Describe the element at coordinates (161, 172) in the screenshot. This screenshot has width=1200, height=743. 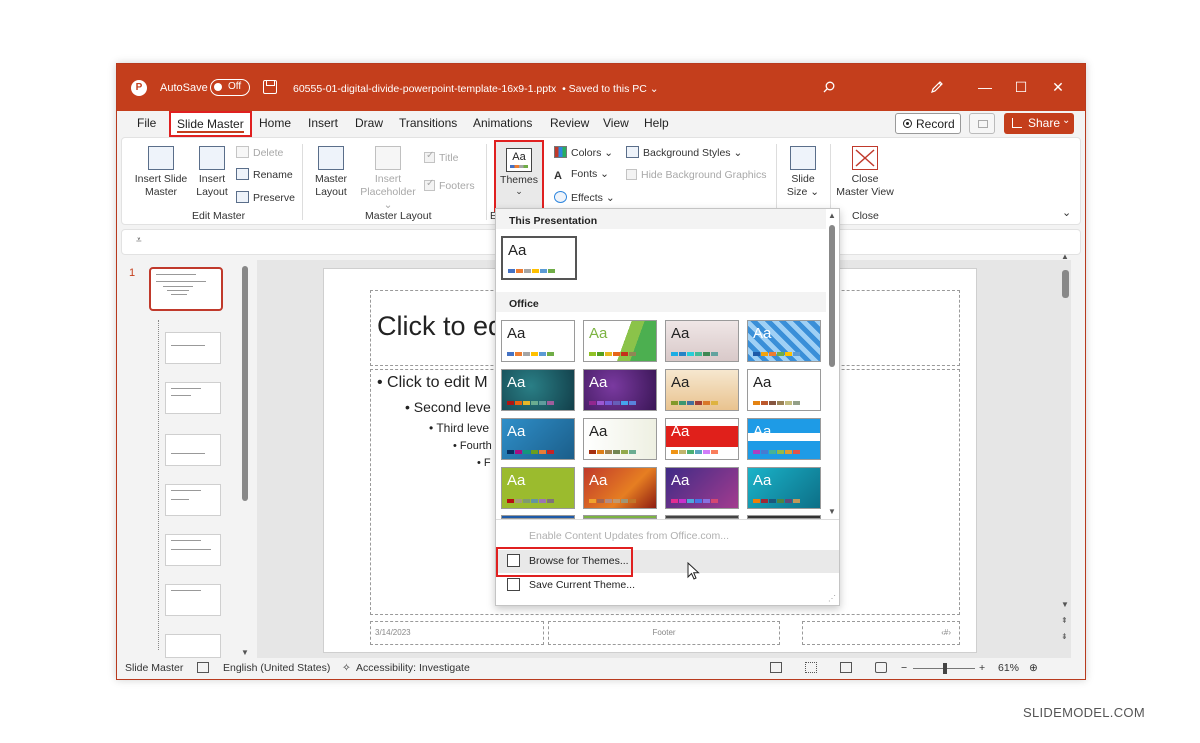
I see `insert-slide-master-button: Insert Slide Master` at that location.